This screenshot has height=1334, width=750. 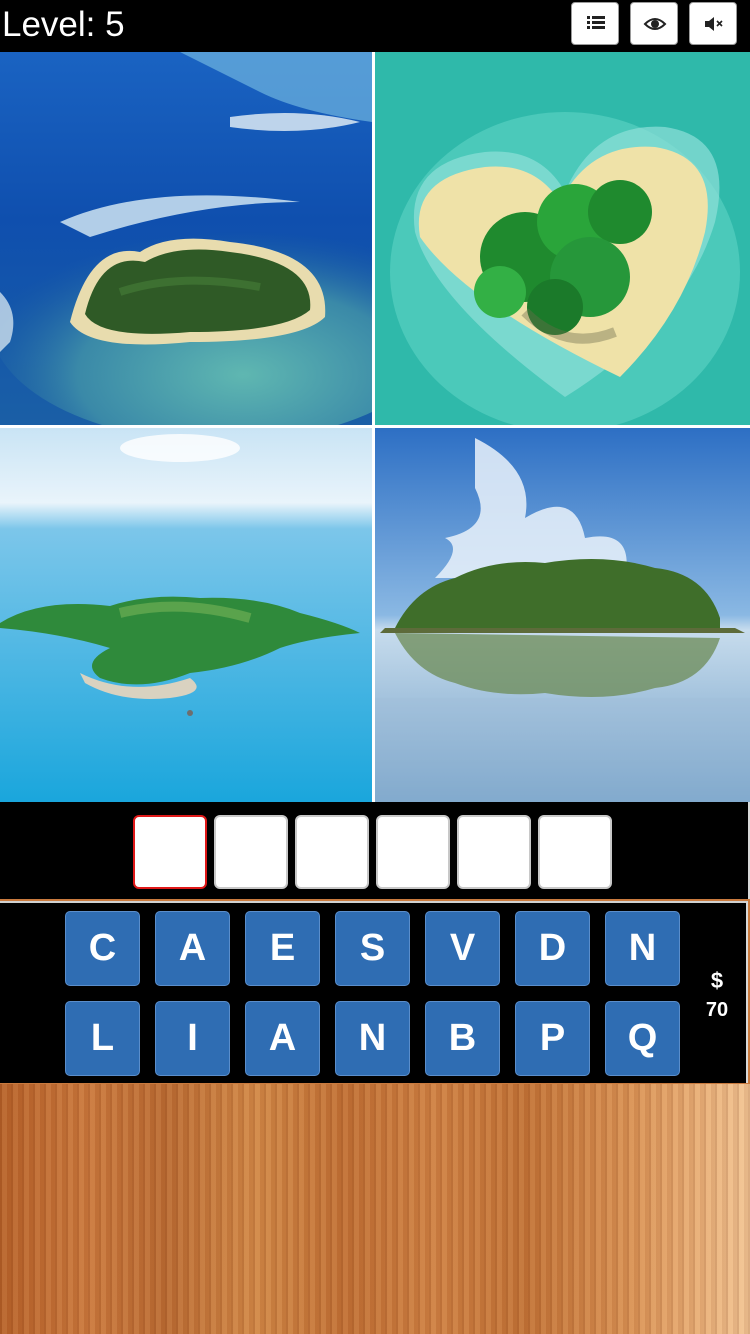 I want to click on letter-key: C, so click(x=102, y=948).